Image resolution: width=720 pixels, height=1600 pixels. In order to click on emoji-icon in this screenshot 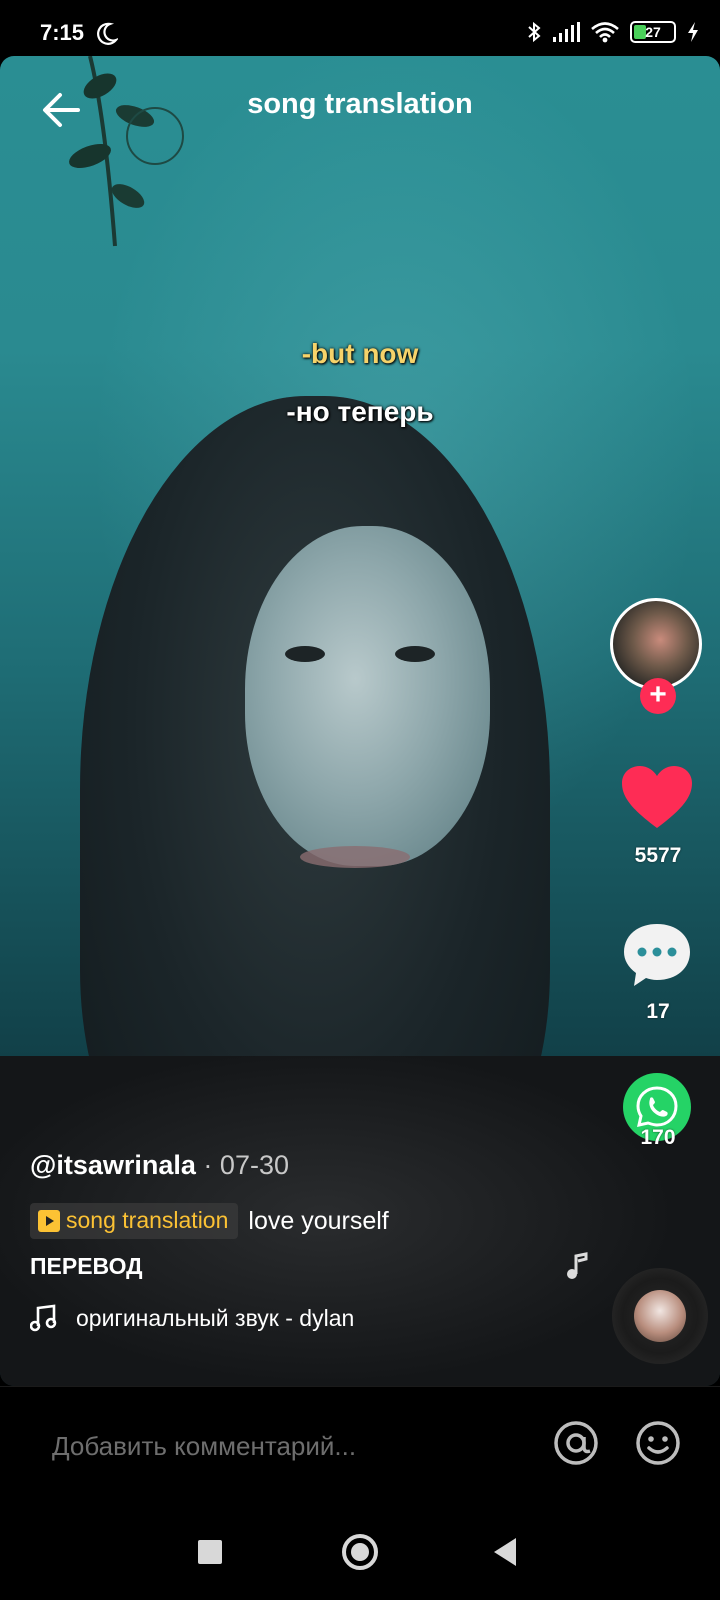, I will do `click(658, 1443)`.